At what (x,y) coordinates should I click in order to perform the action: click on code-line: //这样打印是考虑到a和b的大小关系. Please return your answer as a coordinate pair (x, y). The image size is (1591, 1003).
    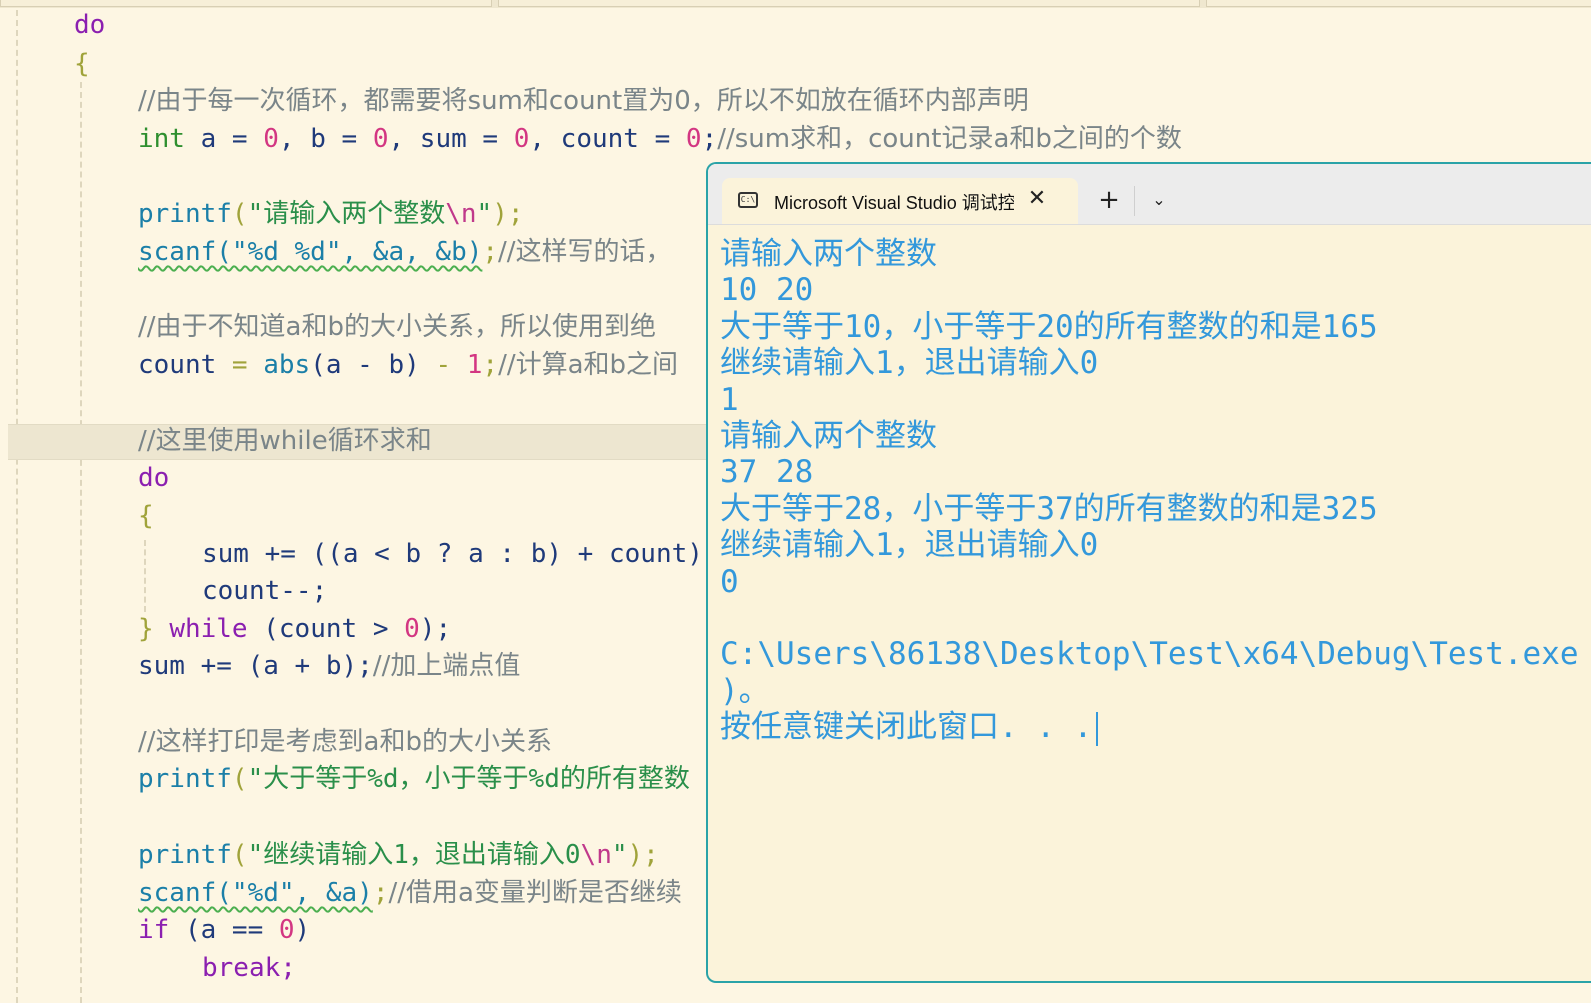
    Looking at the image, I should click on (345, 742).